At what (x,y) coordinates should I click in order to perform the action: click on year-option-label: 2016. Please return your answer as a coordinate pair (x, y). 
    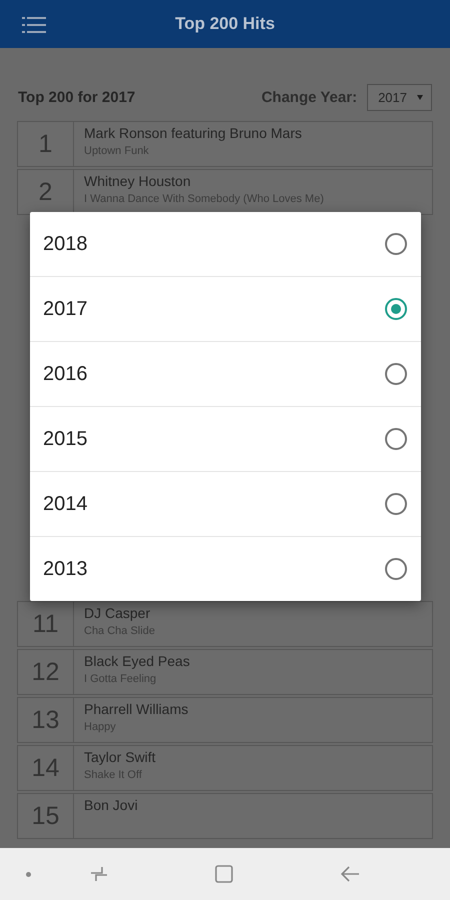
    Looking at the image, I should click on (65, 374).